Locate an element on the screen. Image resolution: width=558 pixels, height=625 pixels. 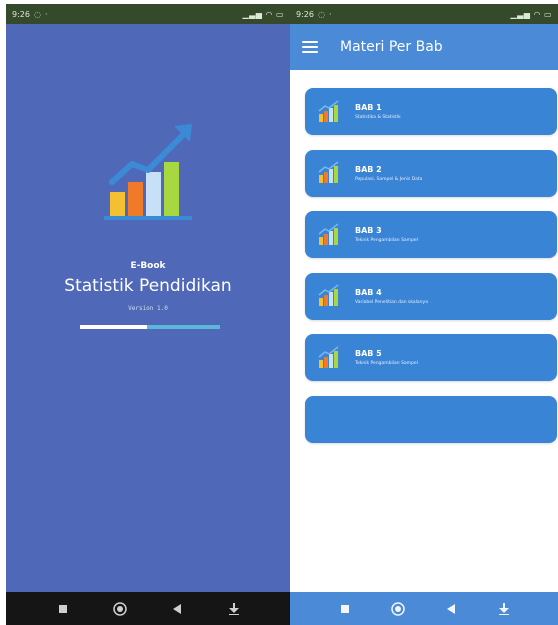
chapter-description: Statistika & Statistik is located at coordinates (378, 117).